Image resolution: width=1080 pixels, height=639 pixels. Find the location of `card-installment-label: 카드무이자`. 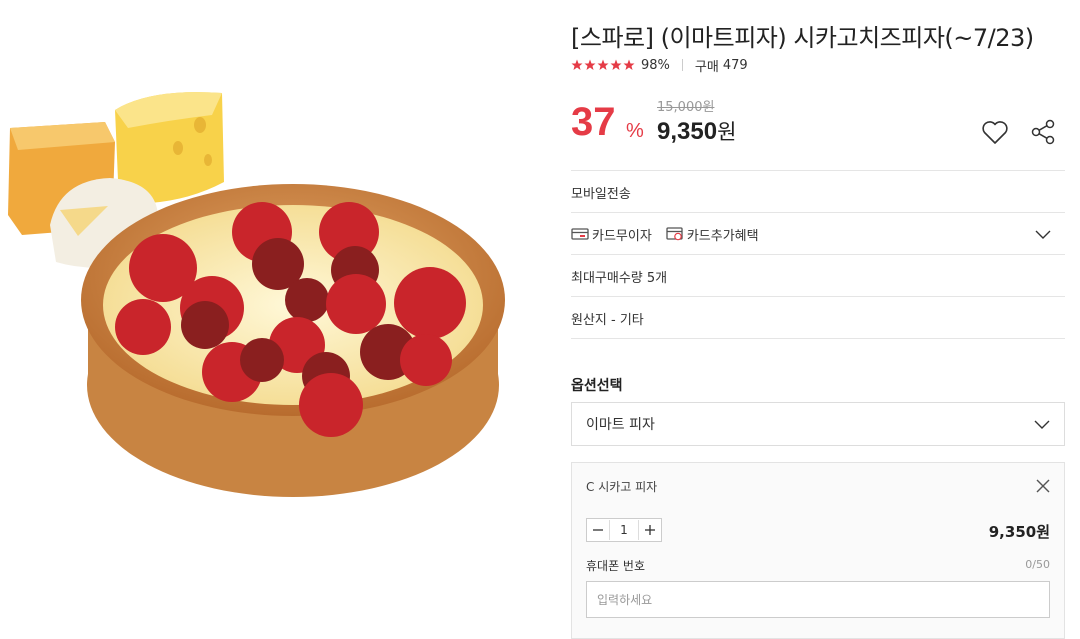

card-installment-label: 카드무이자 is located at coordinates (622, 236).